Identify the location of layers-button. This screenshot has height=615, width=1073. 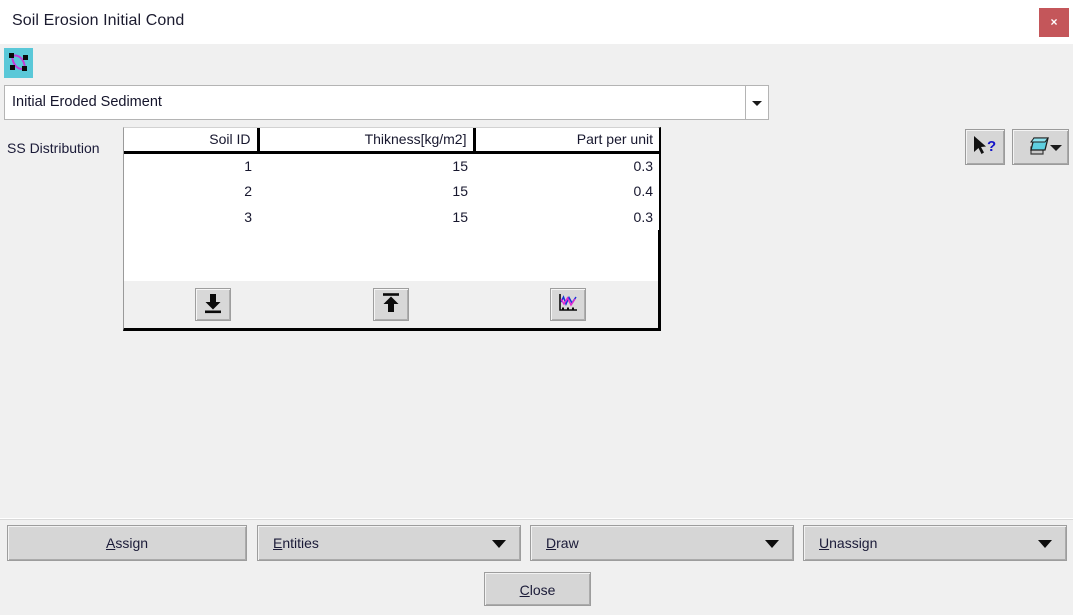
(1040, 147).